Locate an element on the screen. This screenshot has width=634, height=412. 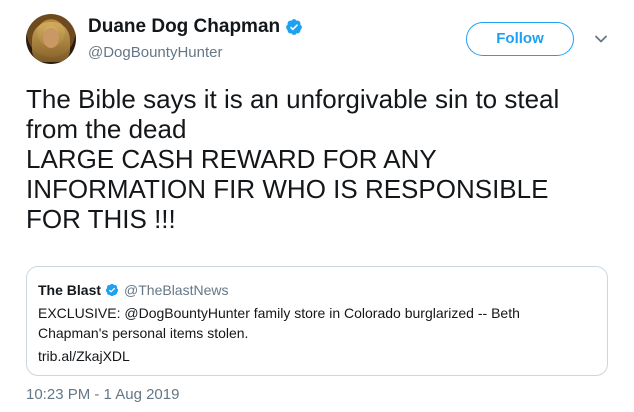
quoted-tweet-link: trib.al/ZkajXDL is located at coordinates (84, 356).